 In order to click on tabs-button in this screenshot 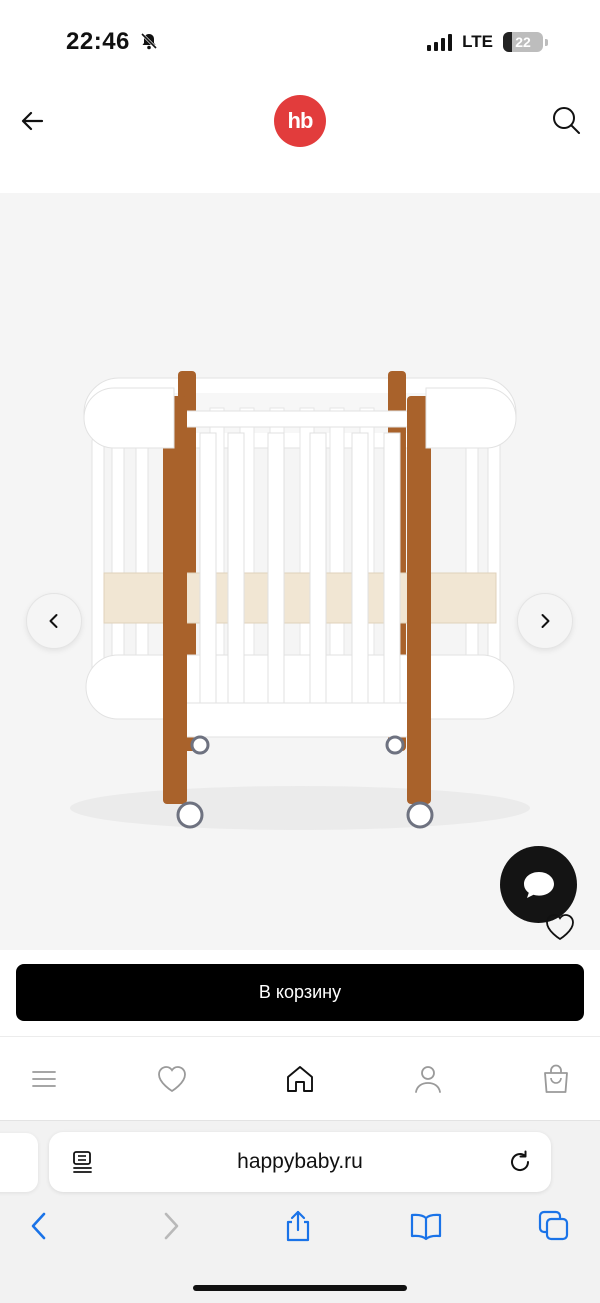, I will do `click(554, 1226)`.